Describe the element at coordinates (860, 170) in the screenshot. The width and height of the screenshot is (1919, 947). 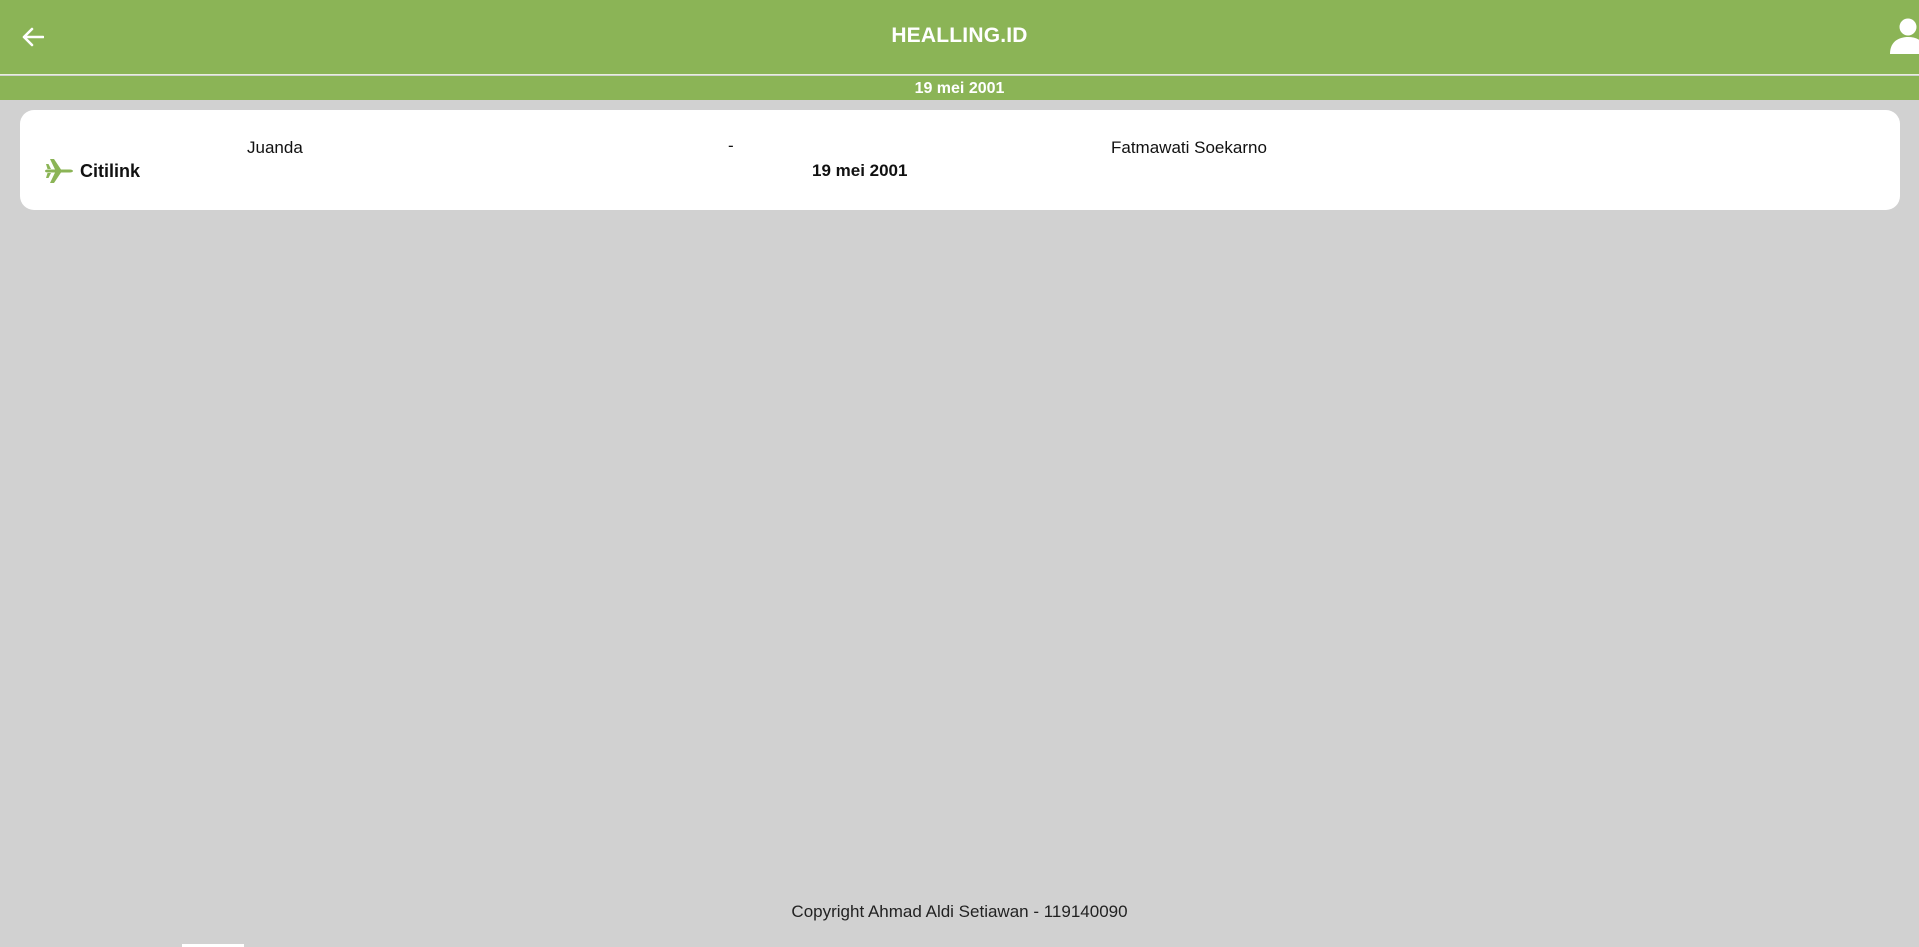
I see `flight-date: 19 mei 2001` at that location.